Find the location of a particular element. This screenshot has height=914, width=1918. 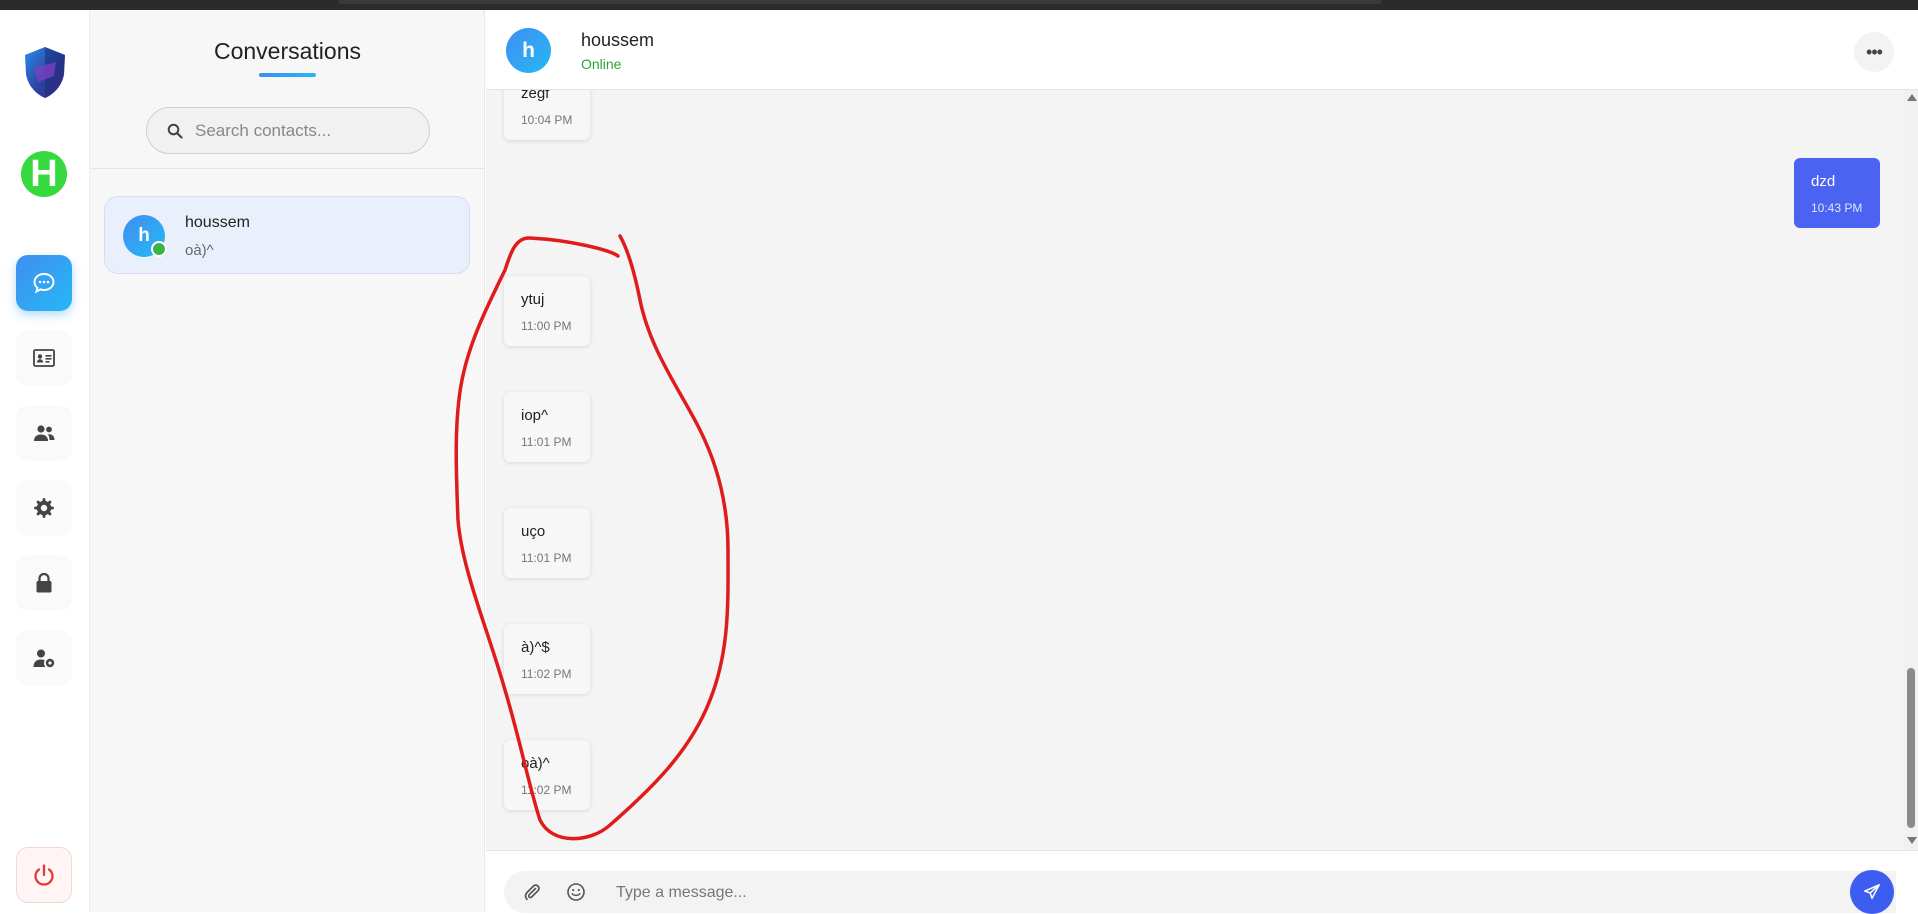

power-icon is located at coordinates (44, 875).